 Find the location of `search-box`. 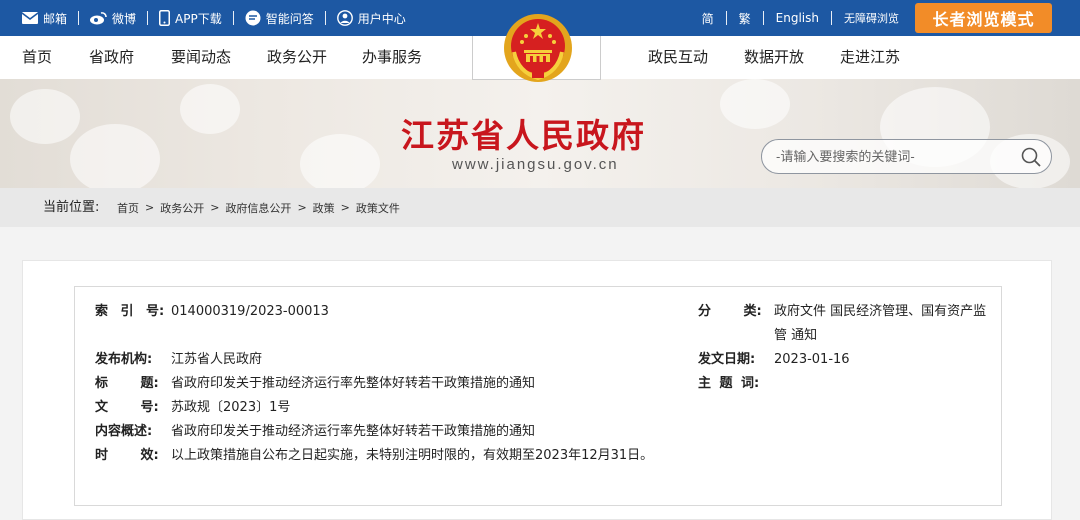

search-box is located at coordinates (906, 156).